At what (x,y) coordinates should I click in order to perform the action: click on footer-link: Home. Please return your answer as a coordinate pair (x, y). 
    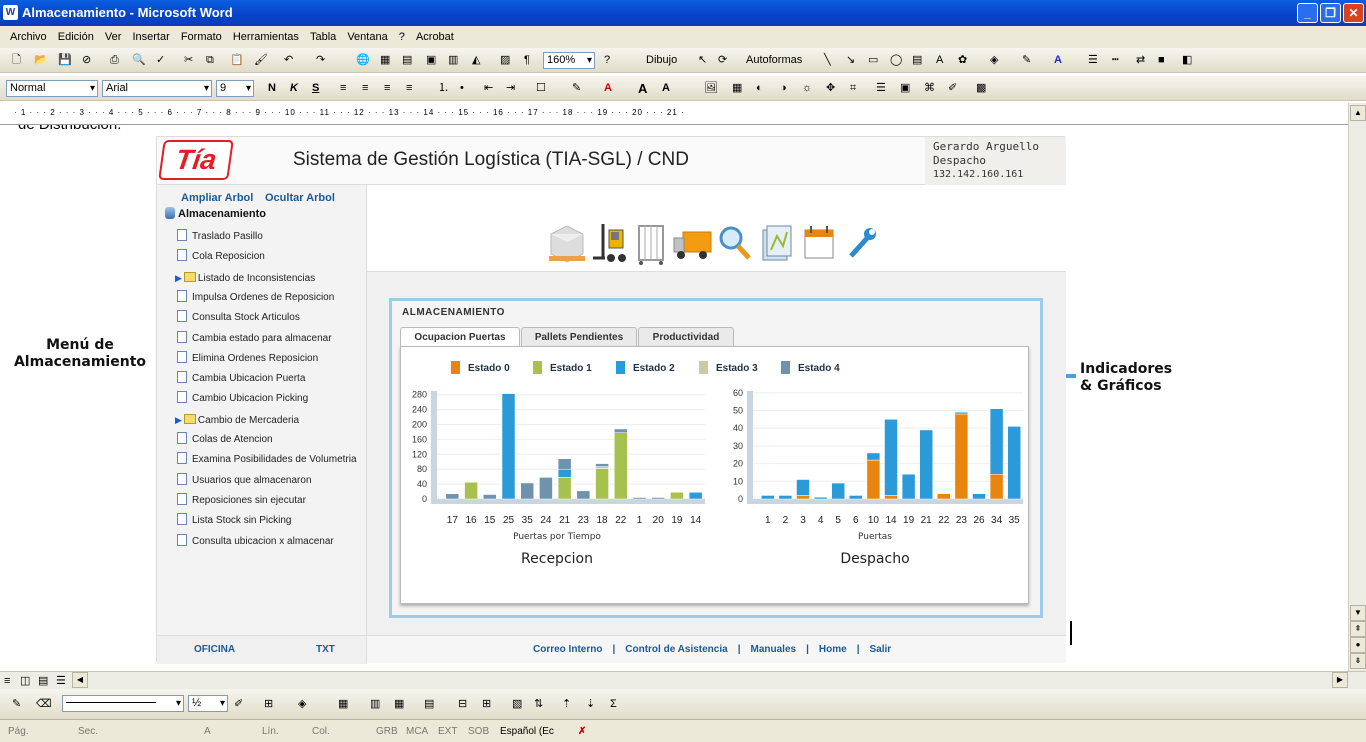
    Looking at the image, I should click on (833, 649).